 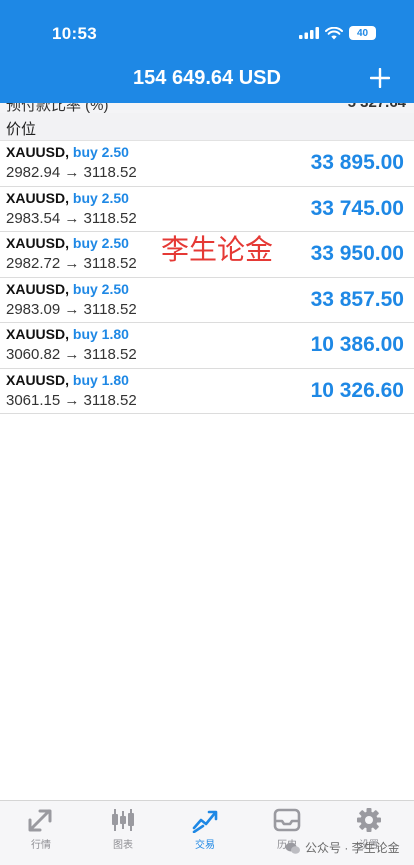 I want to click on position-profit: 33 745.00, so click(x=357, y=208).